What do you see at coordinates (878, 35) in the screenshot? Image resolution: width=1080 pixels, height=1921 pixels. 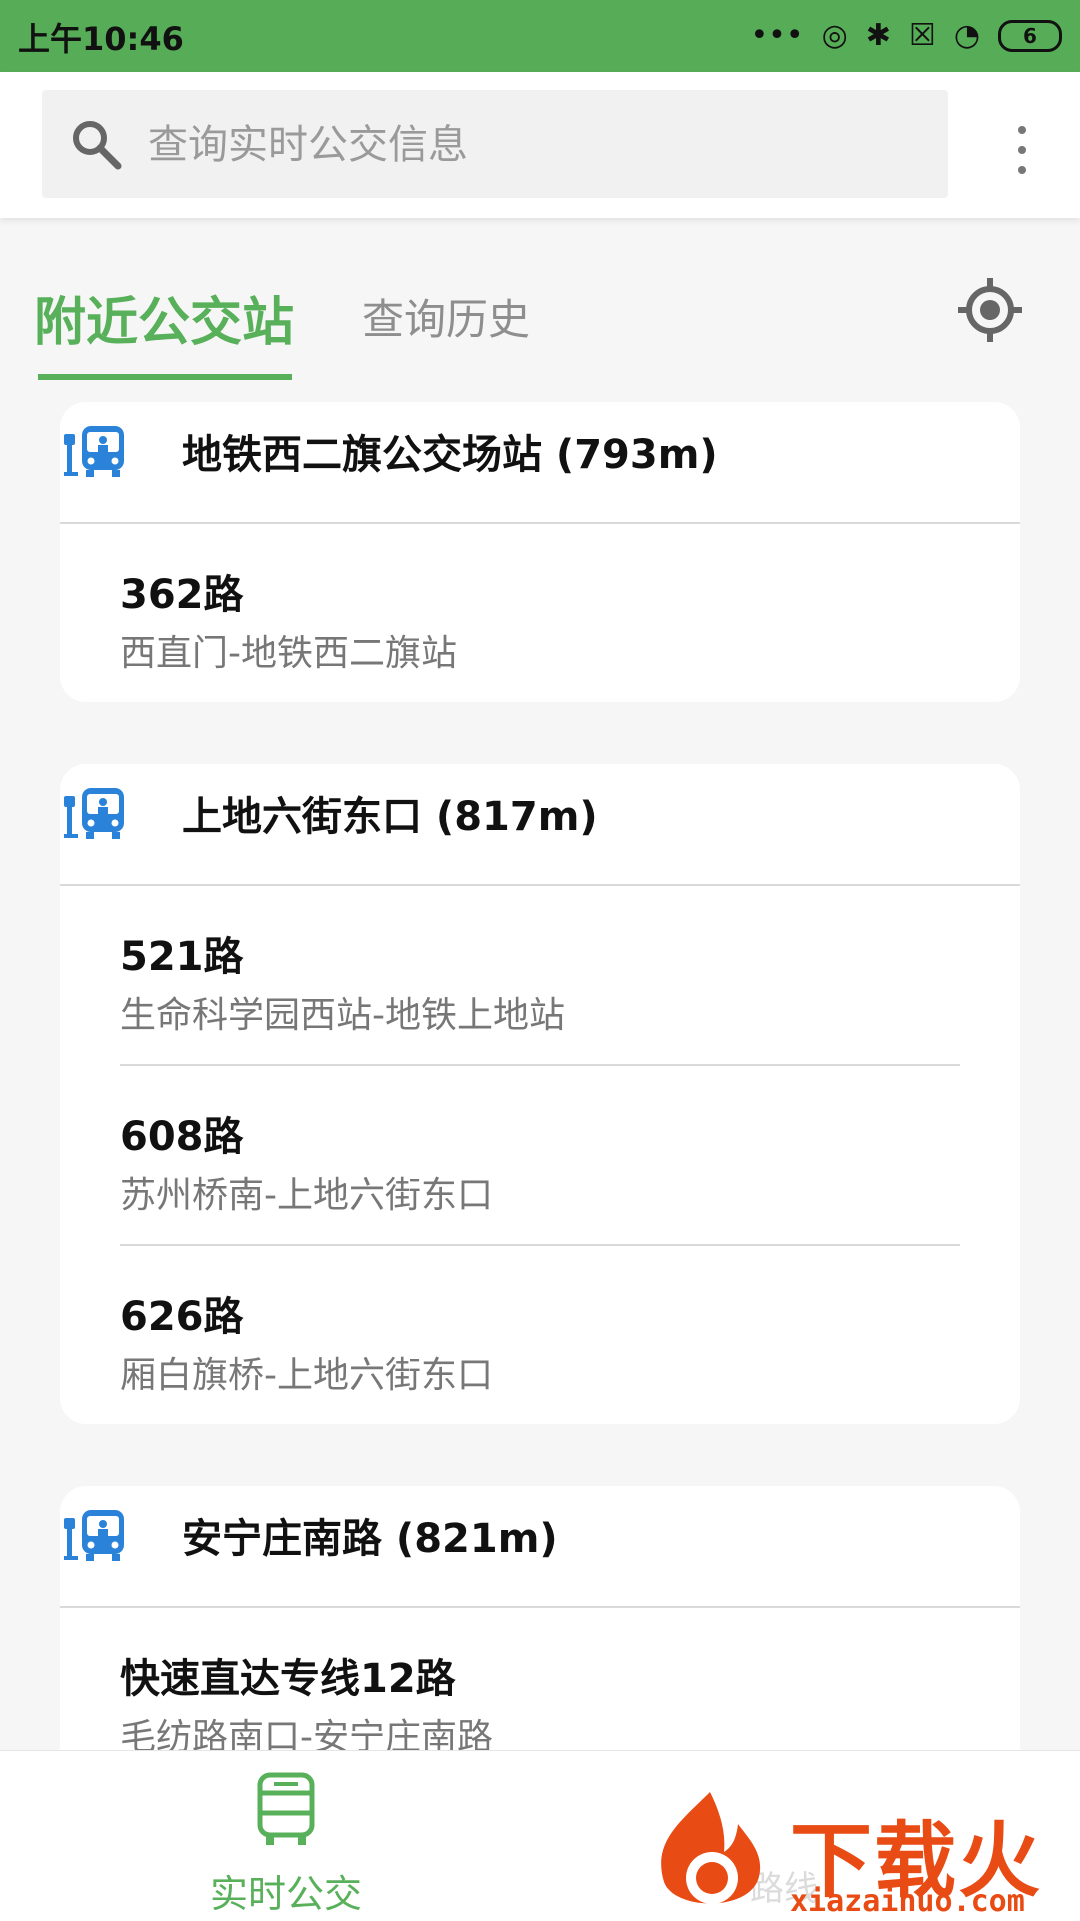 I see `bluetooth-icon: ✱` at bounding box center [878, 35].